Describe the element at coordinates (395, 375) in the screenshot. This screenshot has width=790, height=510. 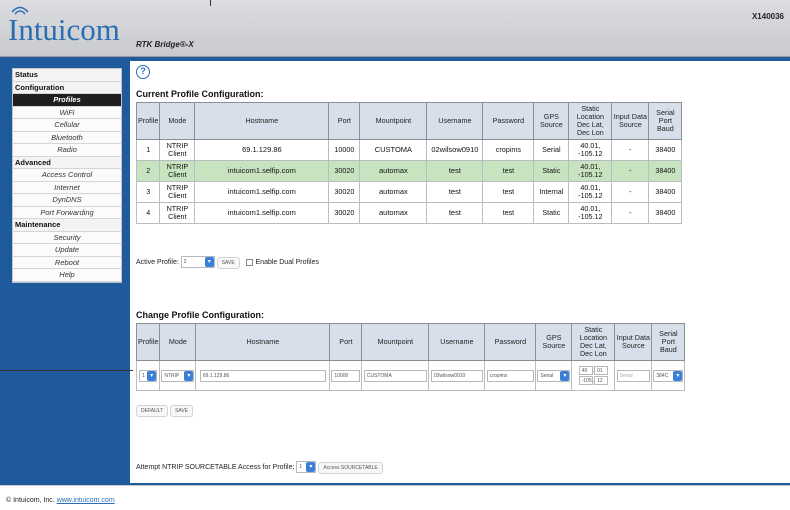
I see `mountpoint-input: CUSTOMA` at that location.